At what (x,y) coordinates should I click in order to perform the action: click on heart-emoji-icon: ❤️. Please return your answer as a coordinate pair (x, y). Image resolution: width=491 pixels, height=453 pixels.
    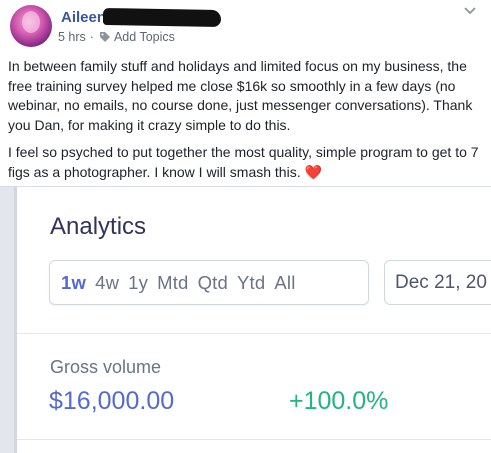
    Looking at the image, I should click on (313, 171).